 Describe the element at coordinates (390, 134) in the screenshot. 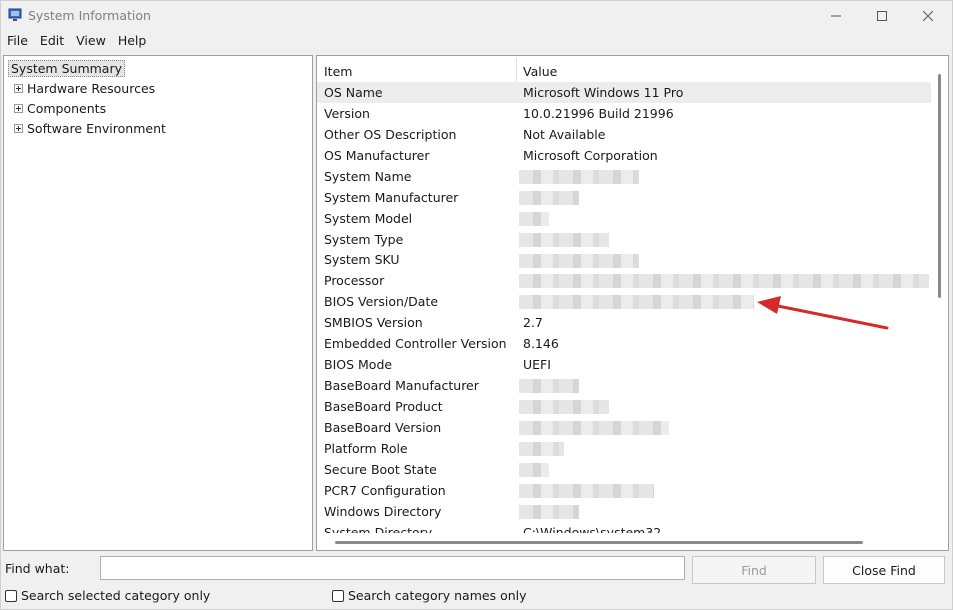

I see `row-item-cell: Other OS Description` at that location.